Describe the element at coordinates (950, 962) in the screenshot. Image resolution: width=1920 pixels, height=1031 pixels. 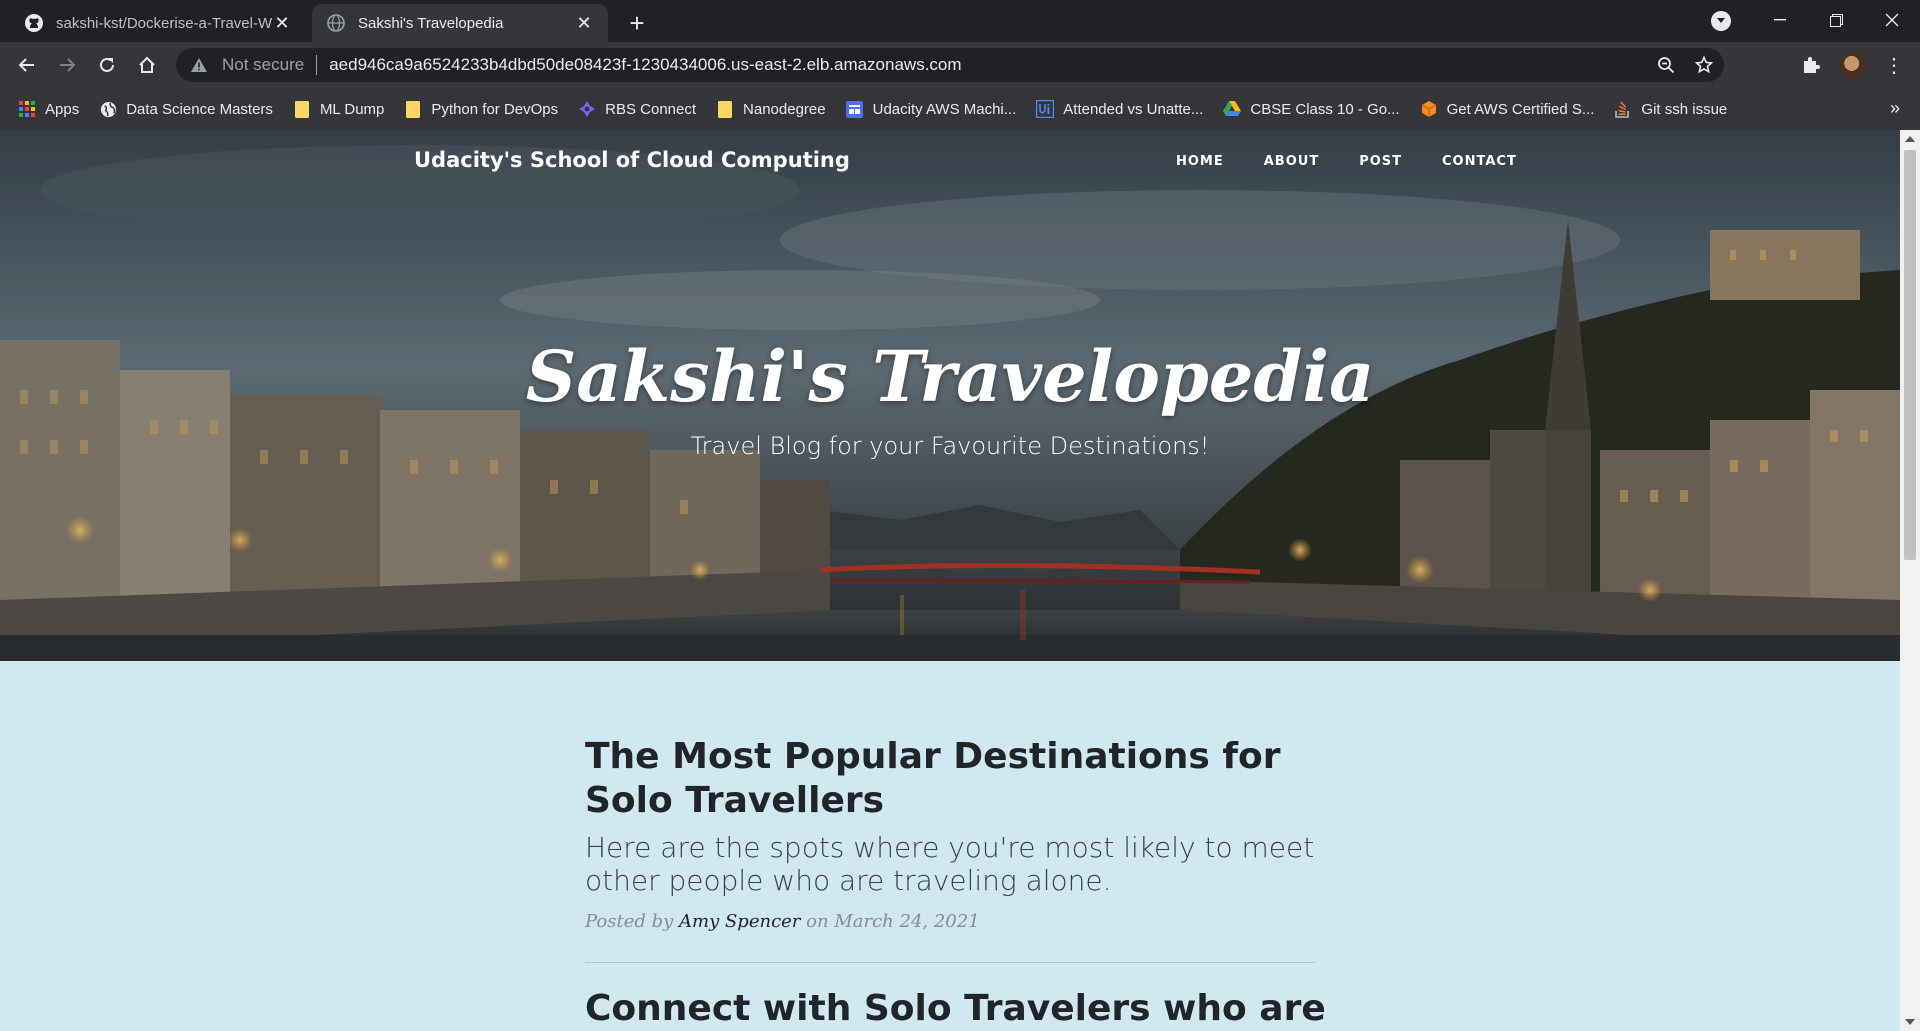
I see `post-divider` at that location.